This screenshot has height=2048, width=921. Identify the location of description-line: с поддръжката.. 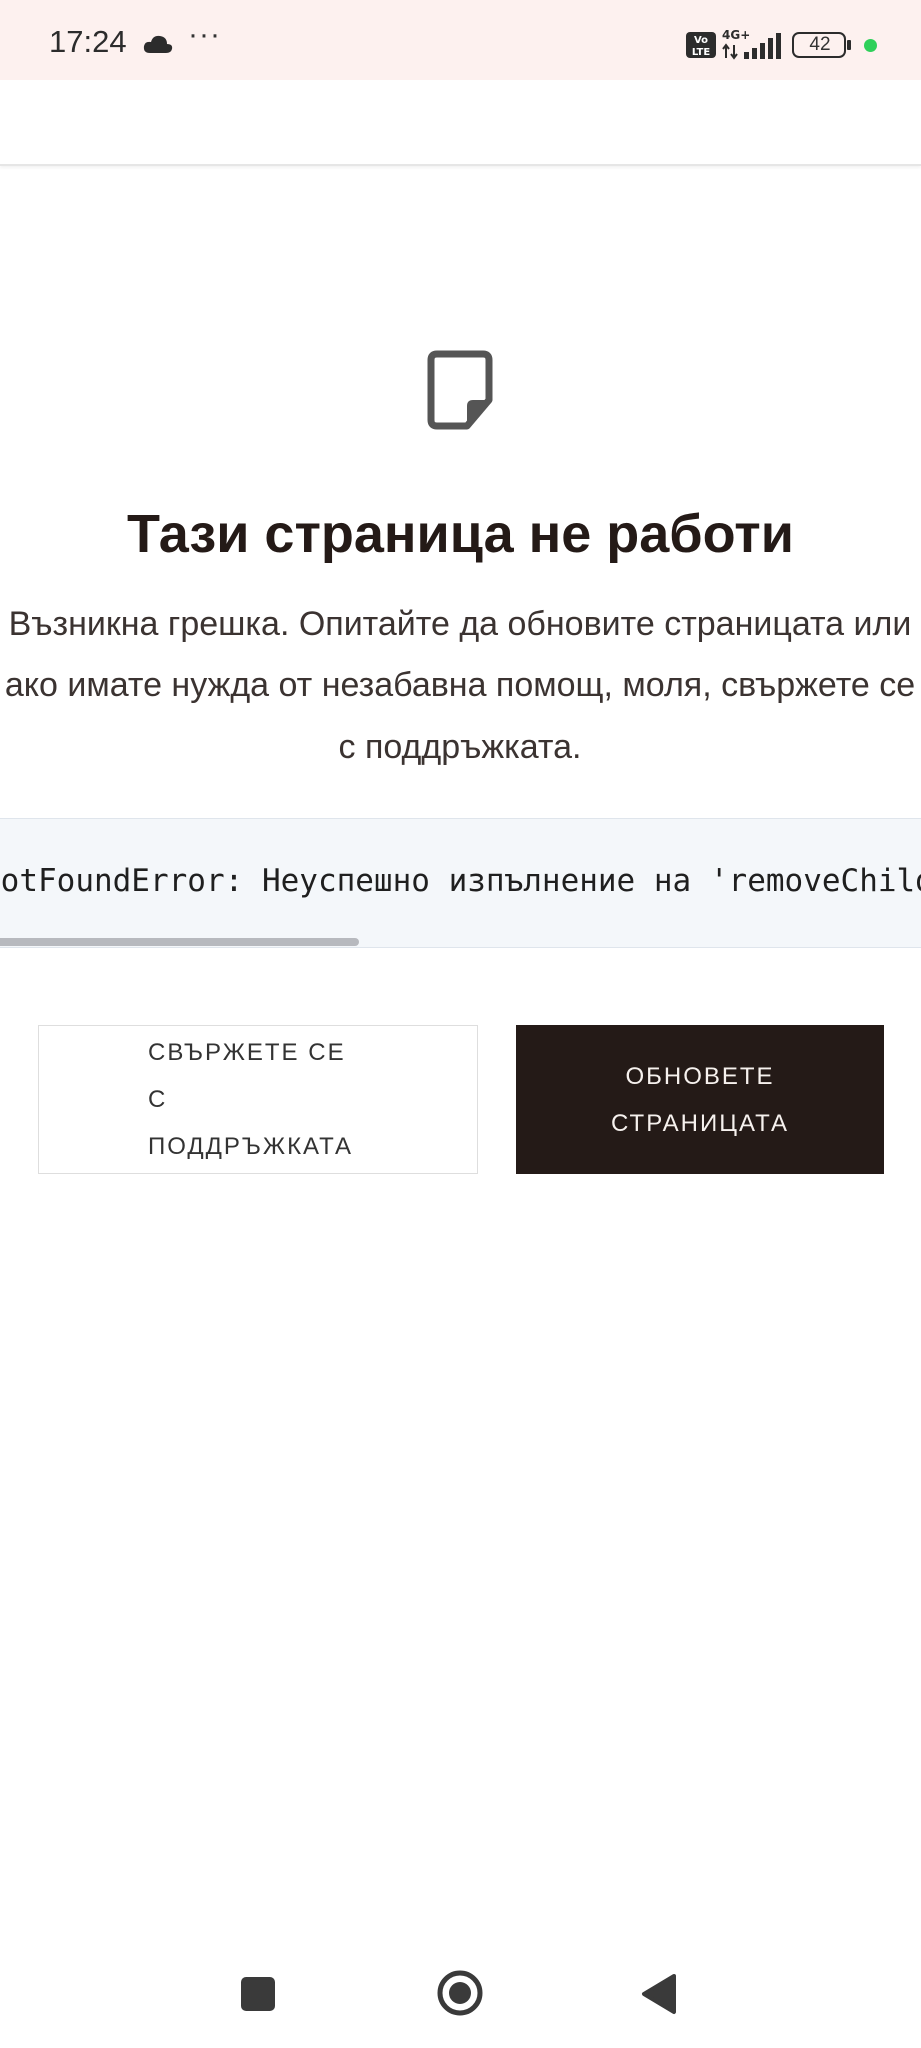
(460, 747).